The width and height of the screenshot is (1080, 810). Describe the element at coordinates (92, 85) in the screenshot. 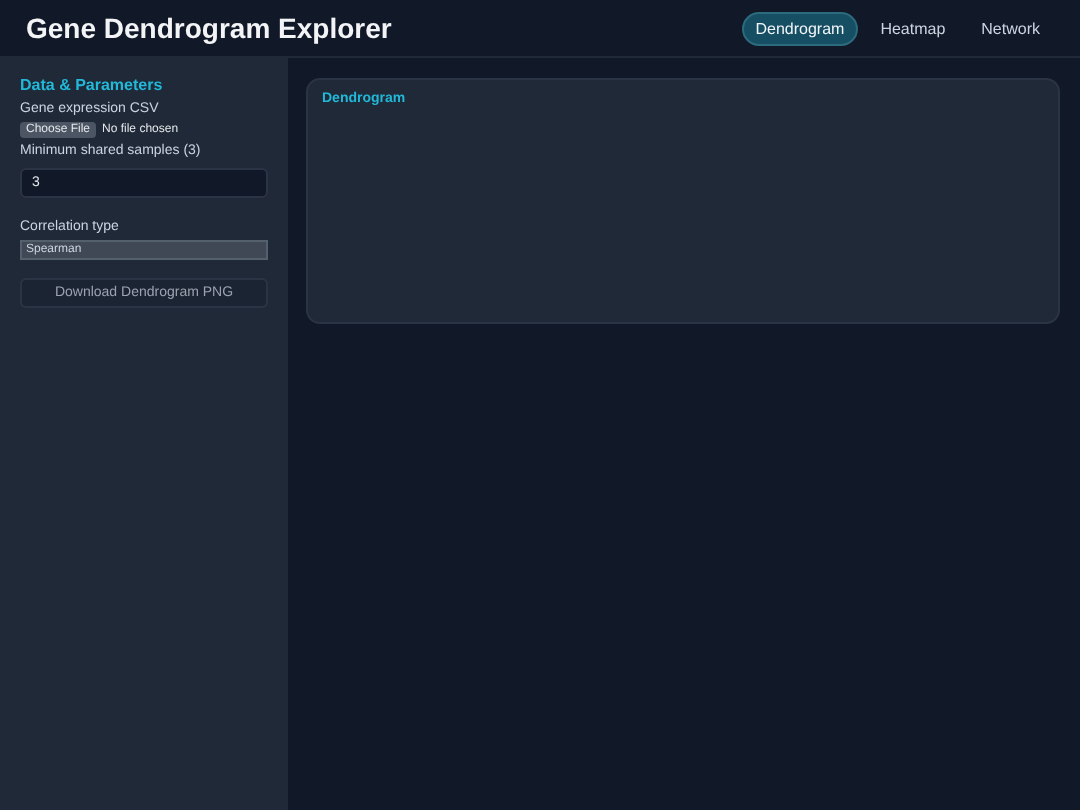

I see `section-heading: Data & Parameters` at that location.